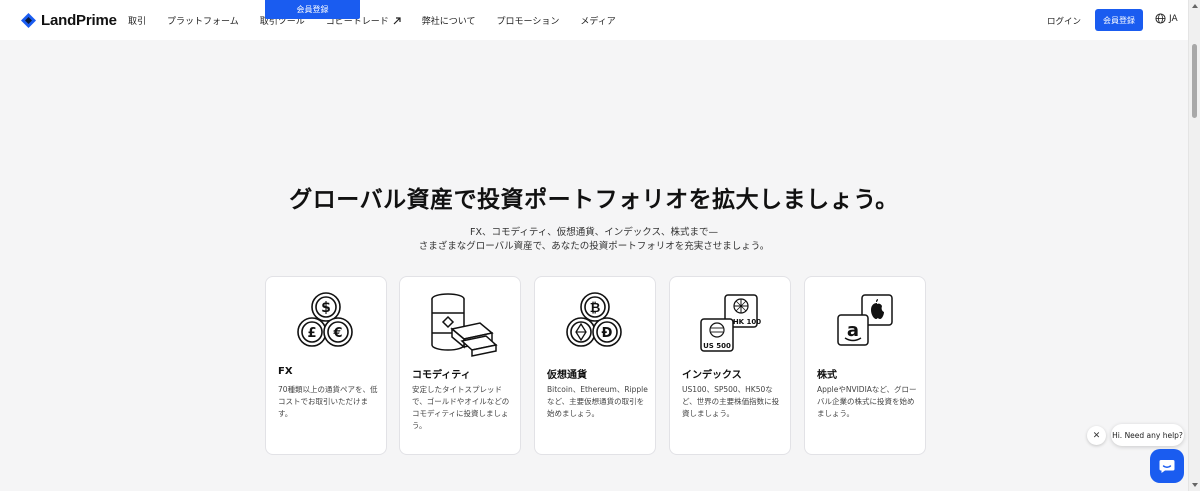 This screenshot has width=1200, height=491. What do you see at coordinates (717, 346) in the screenshot?
I see `badge-us500: US 500` at bounding box center [717, 346].